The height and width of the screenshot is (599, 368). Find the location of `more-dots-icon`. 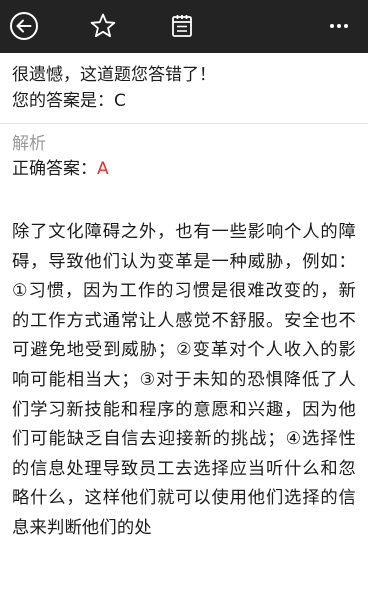

more-dots-icon is located at coordinates (339, 26).